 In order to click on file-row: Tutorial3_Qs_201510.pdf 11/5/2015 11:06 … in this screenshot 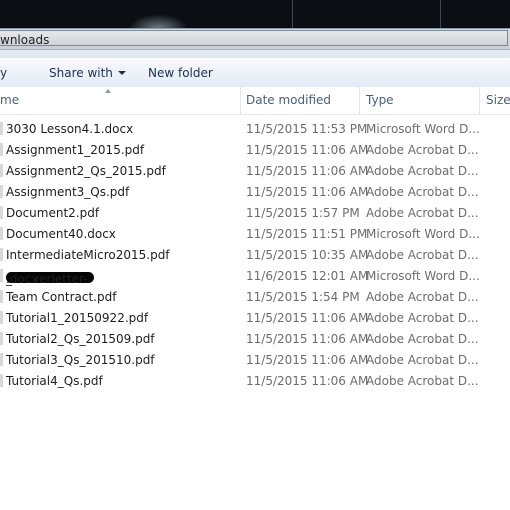, I will do `click(255, 360)`.